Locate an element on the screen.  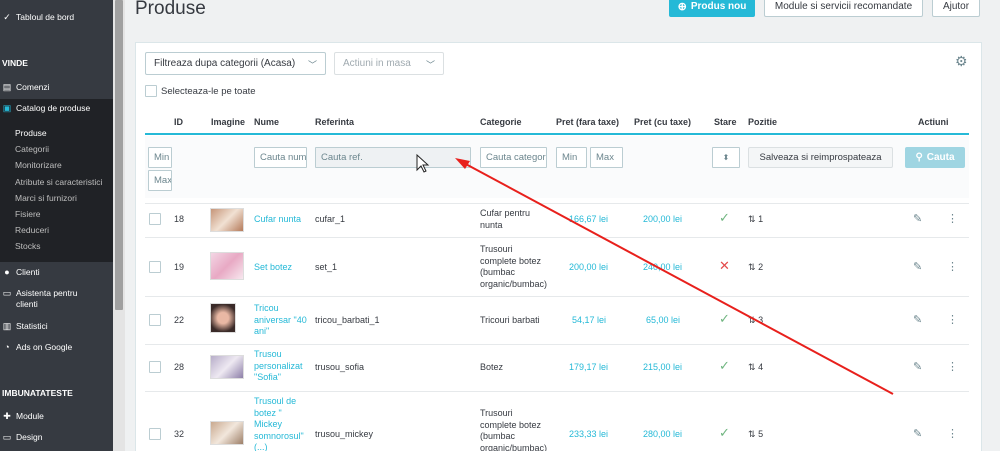
trending-icon: ✓ is located at coordinates (7, 17).